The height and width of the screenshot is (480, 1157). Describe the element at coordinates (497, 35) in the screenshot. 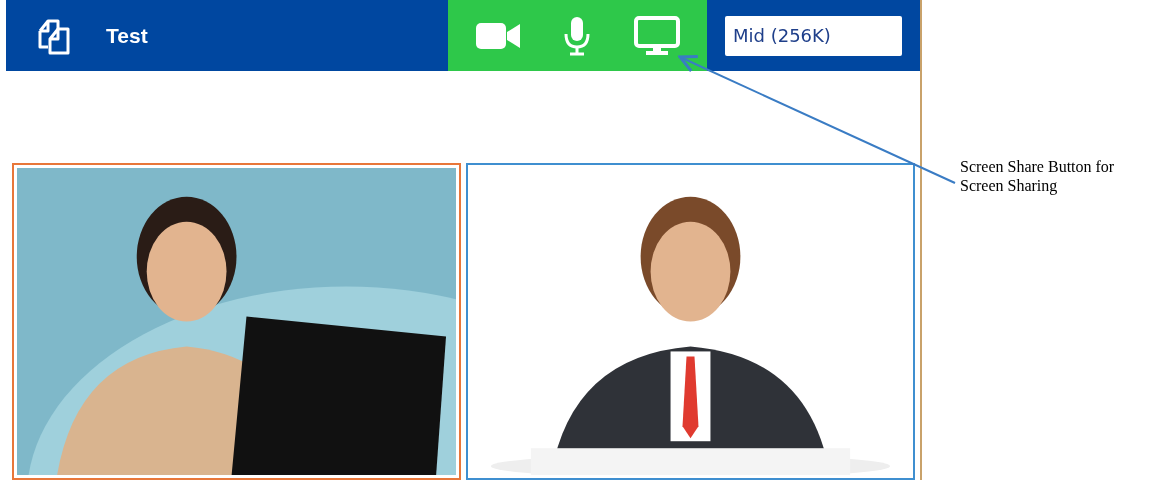

I see `camera-icon` at that location.